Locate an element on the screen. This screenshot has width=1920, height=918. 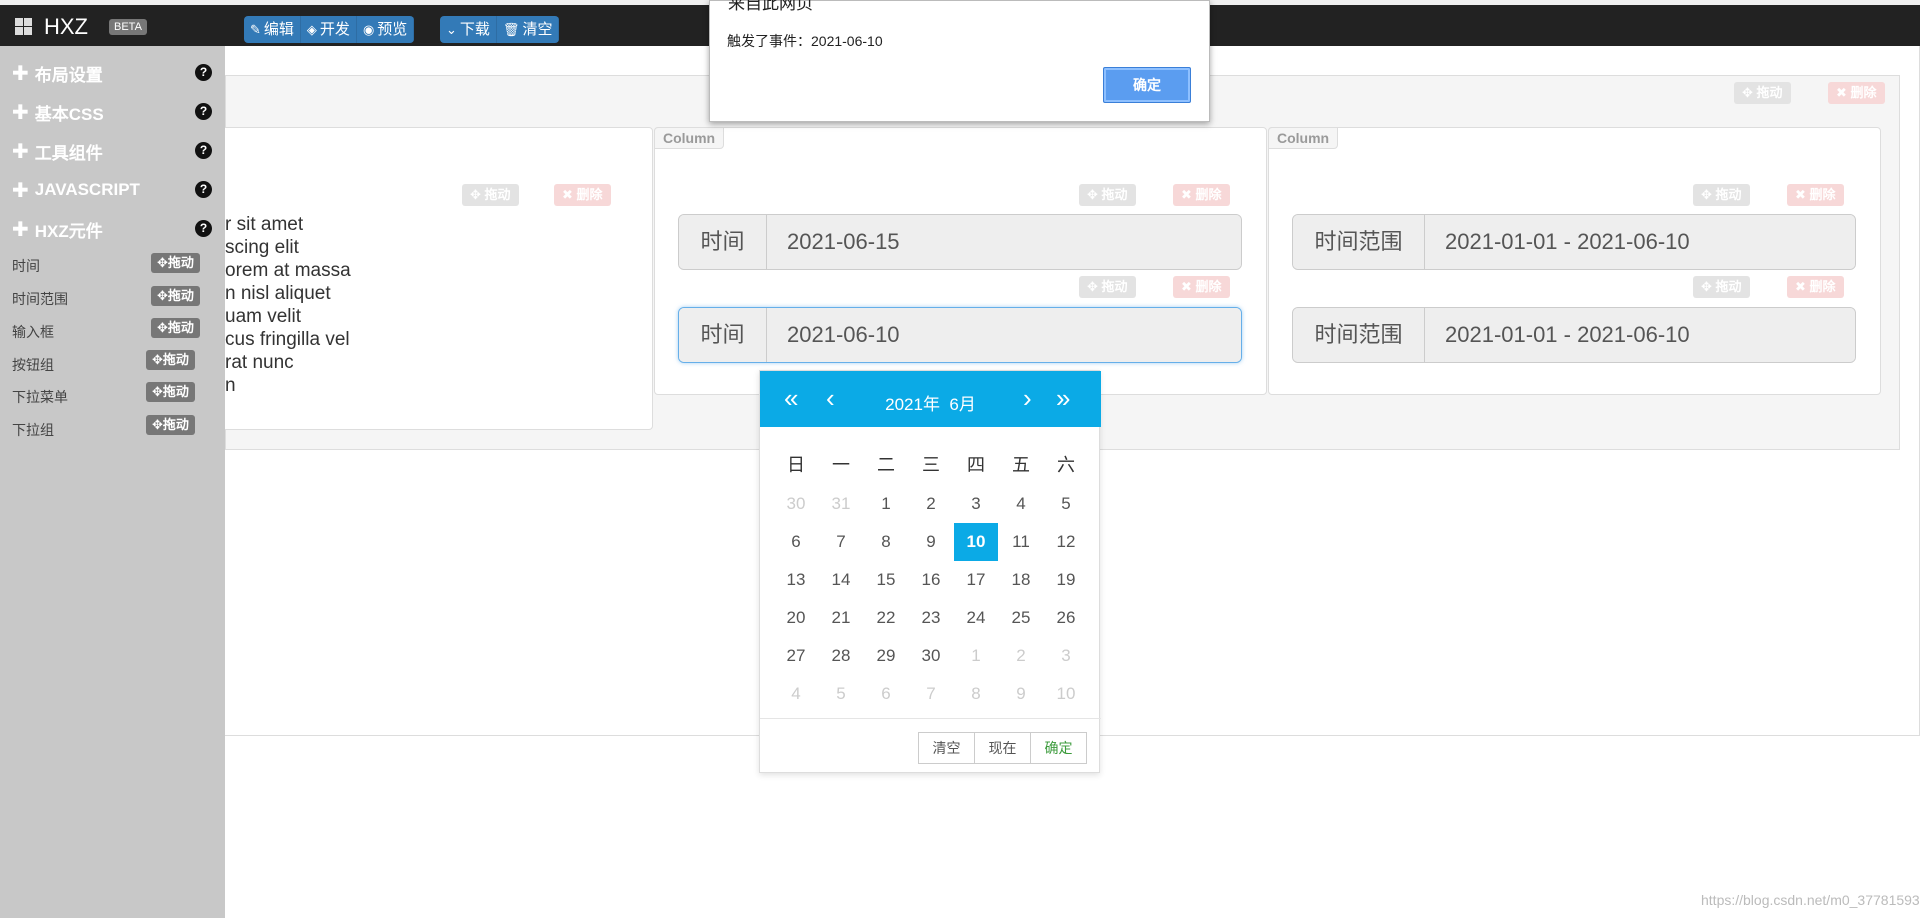
day-cell: 14 is located at coordinates (841, 580).